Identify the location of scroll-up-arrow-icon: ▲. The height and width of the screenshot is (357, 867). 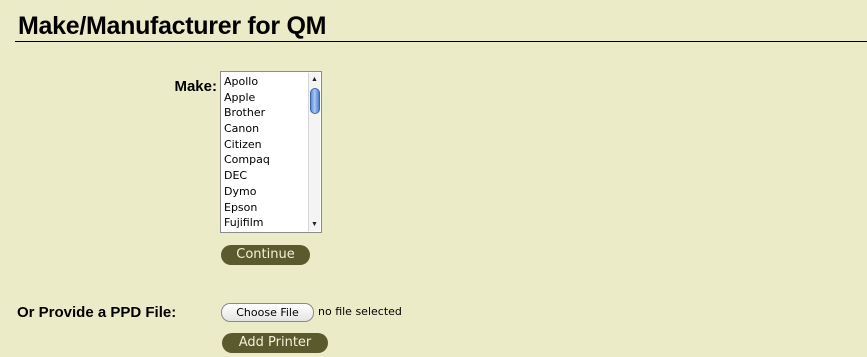
(314, 79).